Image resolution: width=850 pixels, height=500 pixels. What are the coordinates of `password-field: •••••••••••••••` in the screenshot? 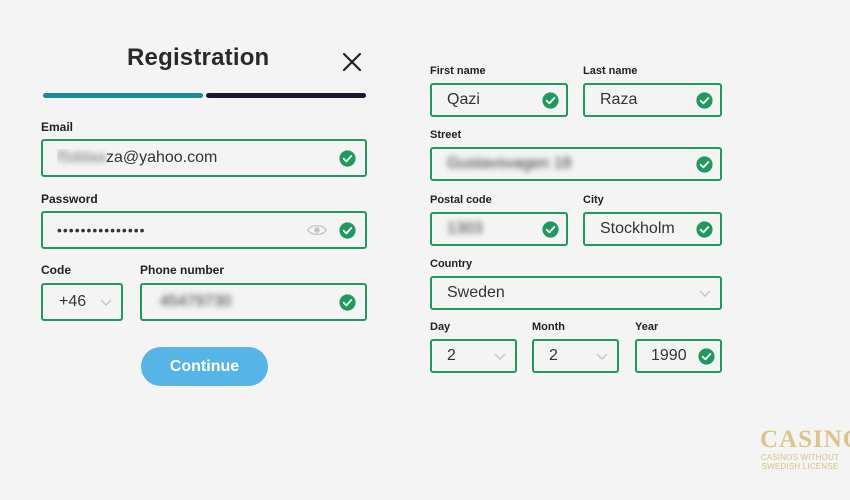 It's located at (204, 230).